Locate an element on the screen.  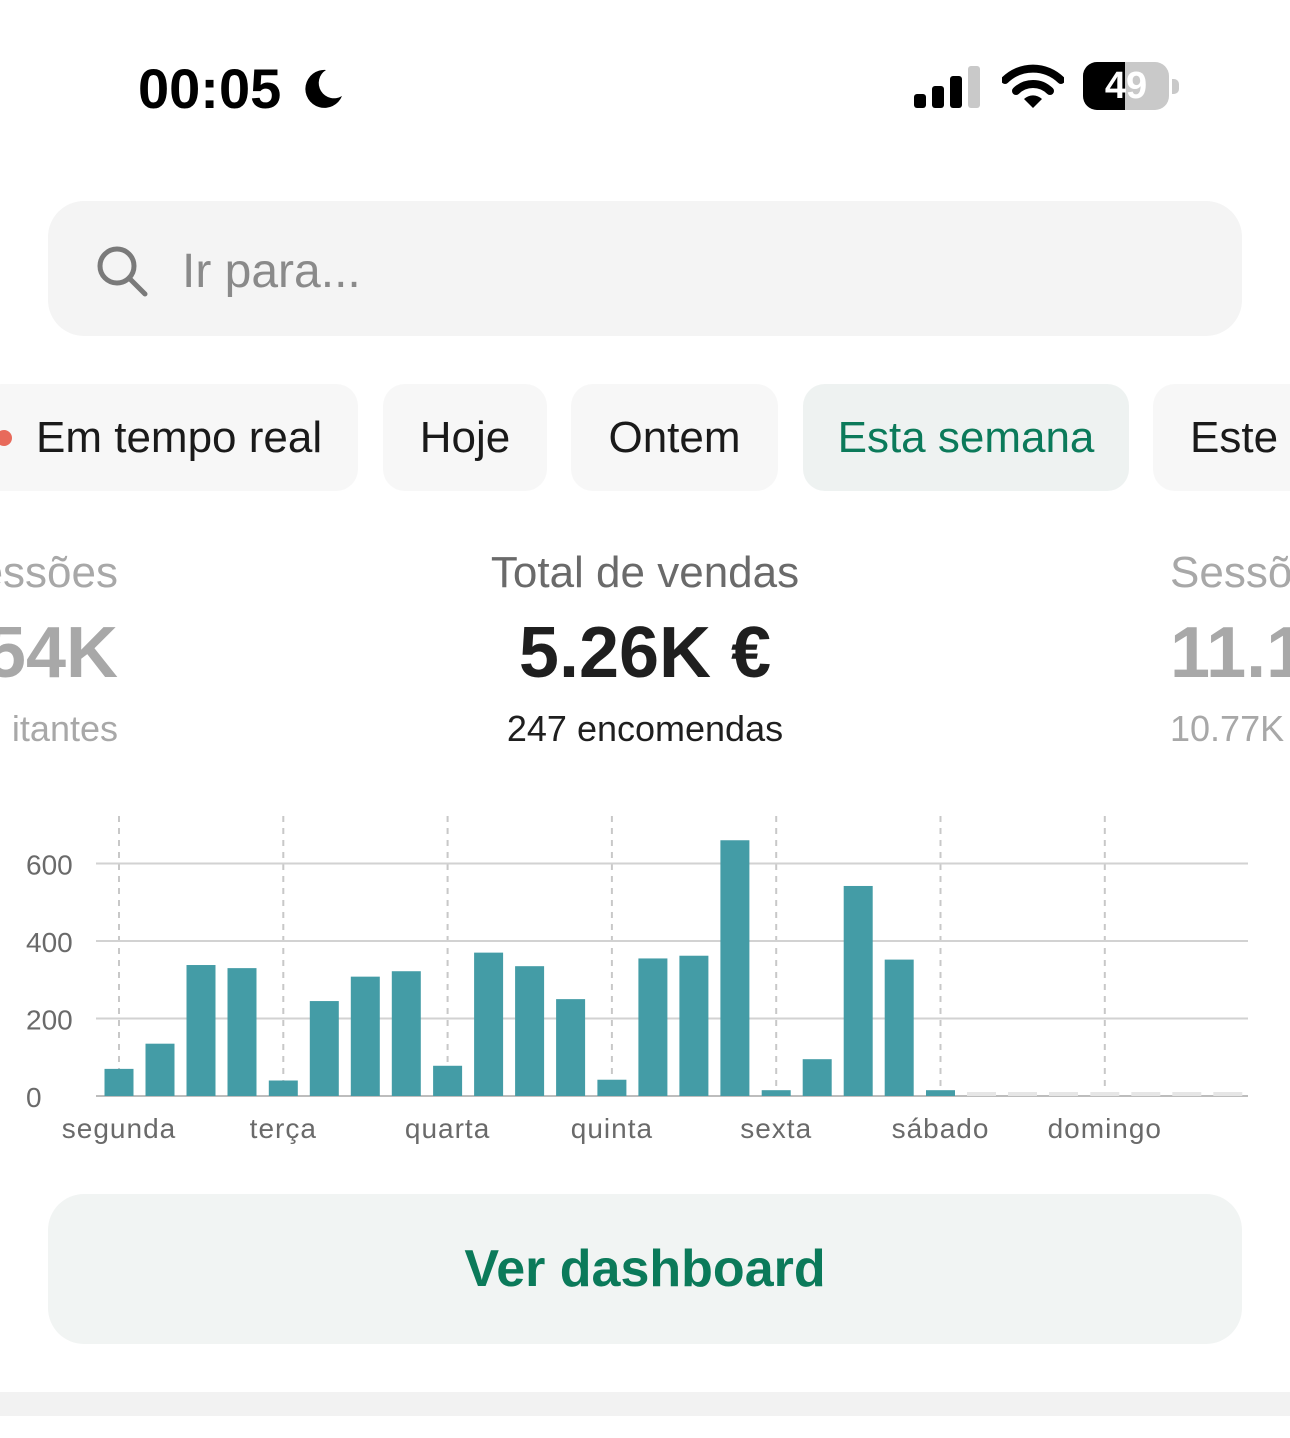
tab-em-tempo-real: Em tempo real is located at coordinates (179, 437).